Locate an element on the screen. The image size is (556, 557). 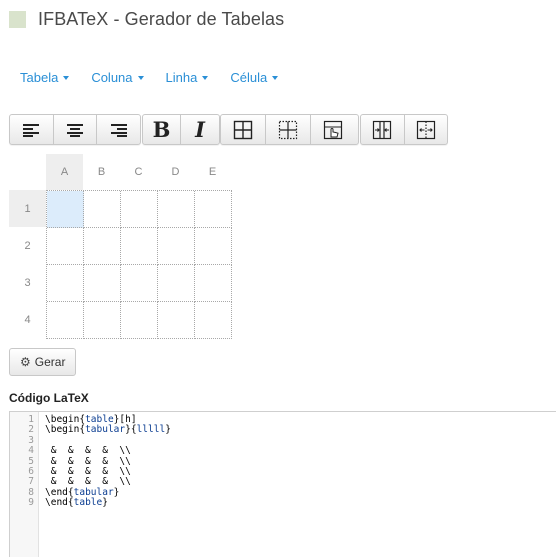
grid-cell-a1 is located at coordinates (65, 209).